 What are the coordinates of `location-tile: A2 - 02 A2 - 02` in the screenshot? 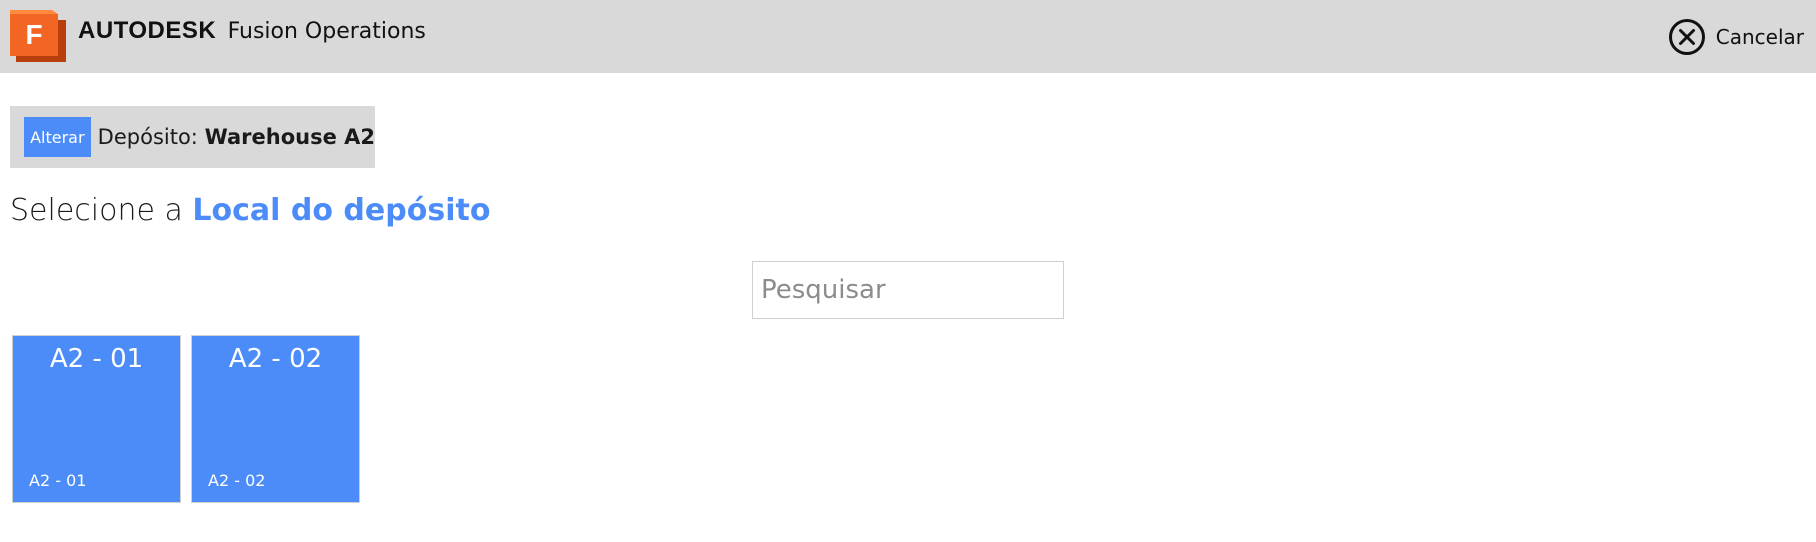 It's located at (275, 419).